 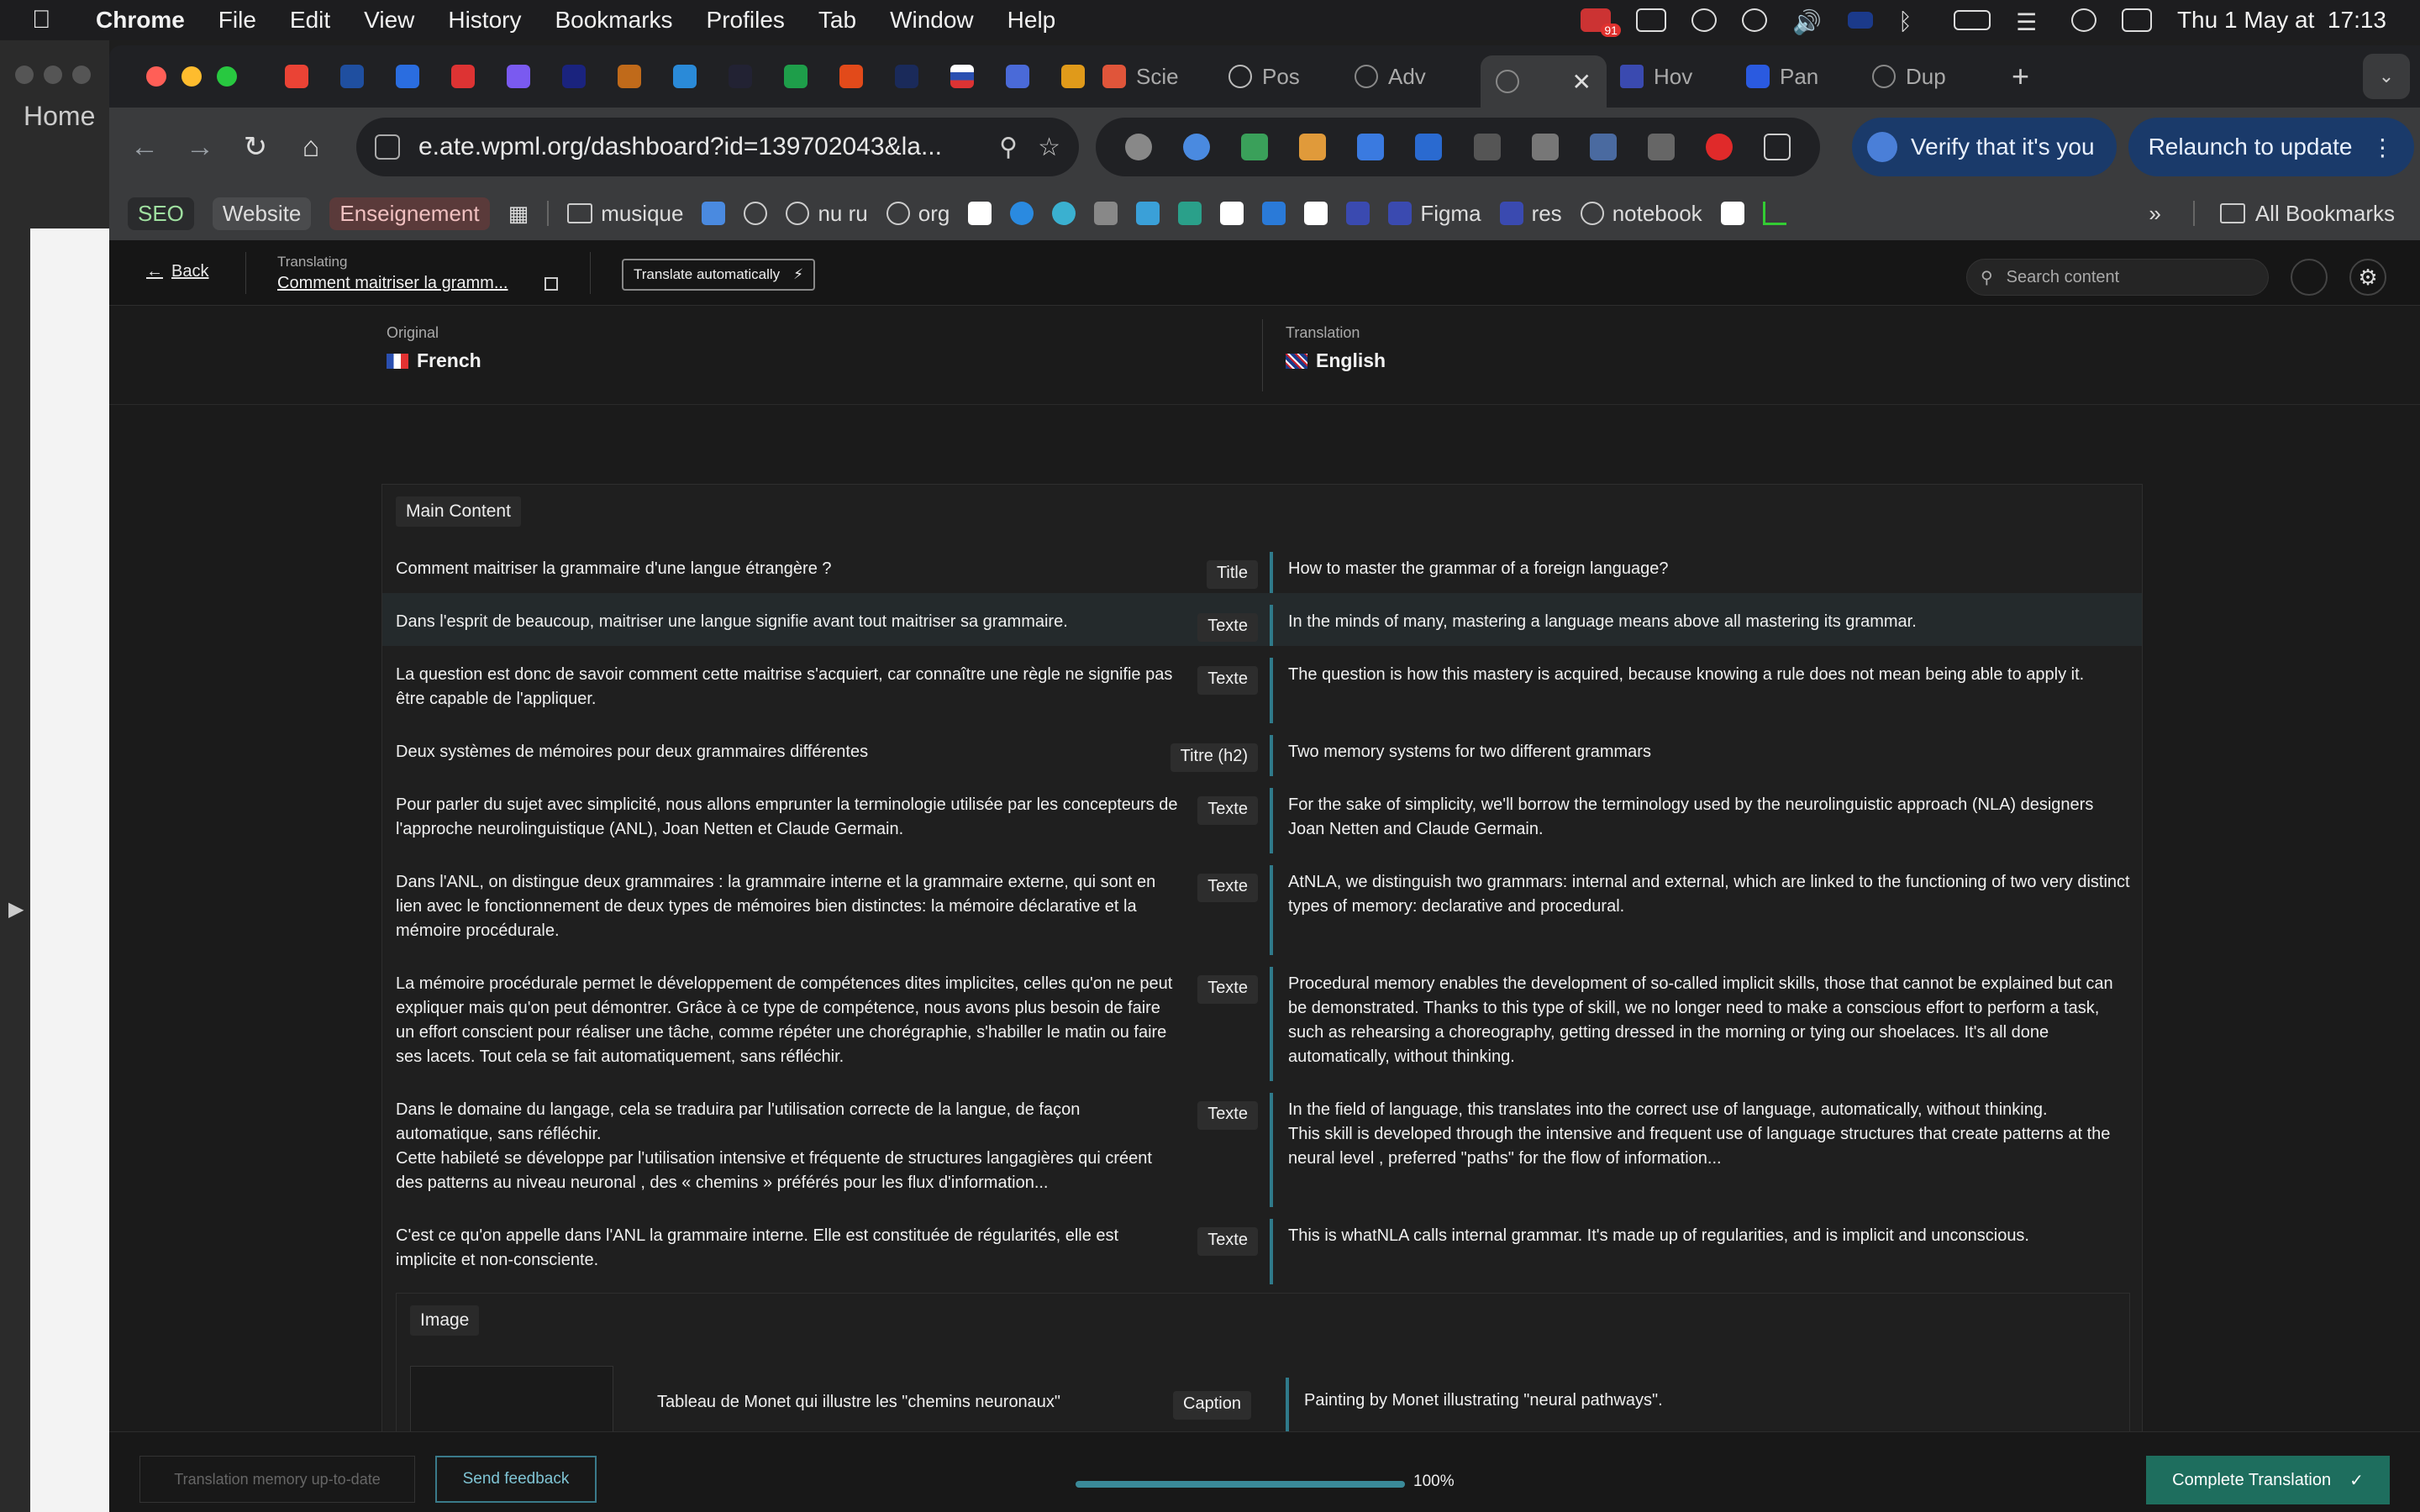 I want to click on status-indicator-icon, so click(x=2309, y=277).